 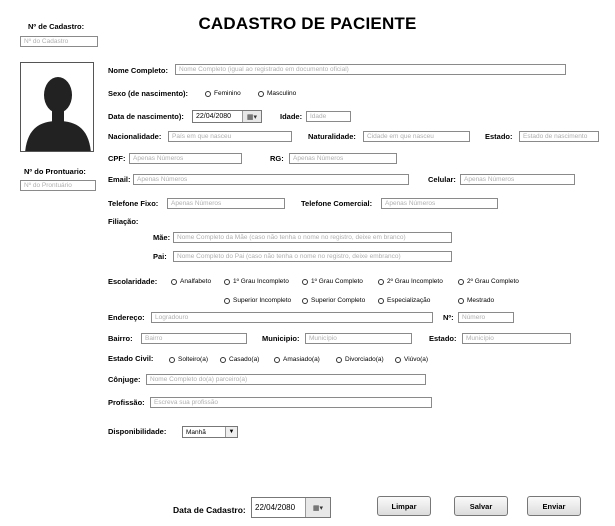 What do you see at coordinates (126, 317) in the screenshot?
I see `endereco-label: Endereço:` at bounding box center [126, 317].